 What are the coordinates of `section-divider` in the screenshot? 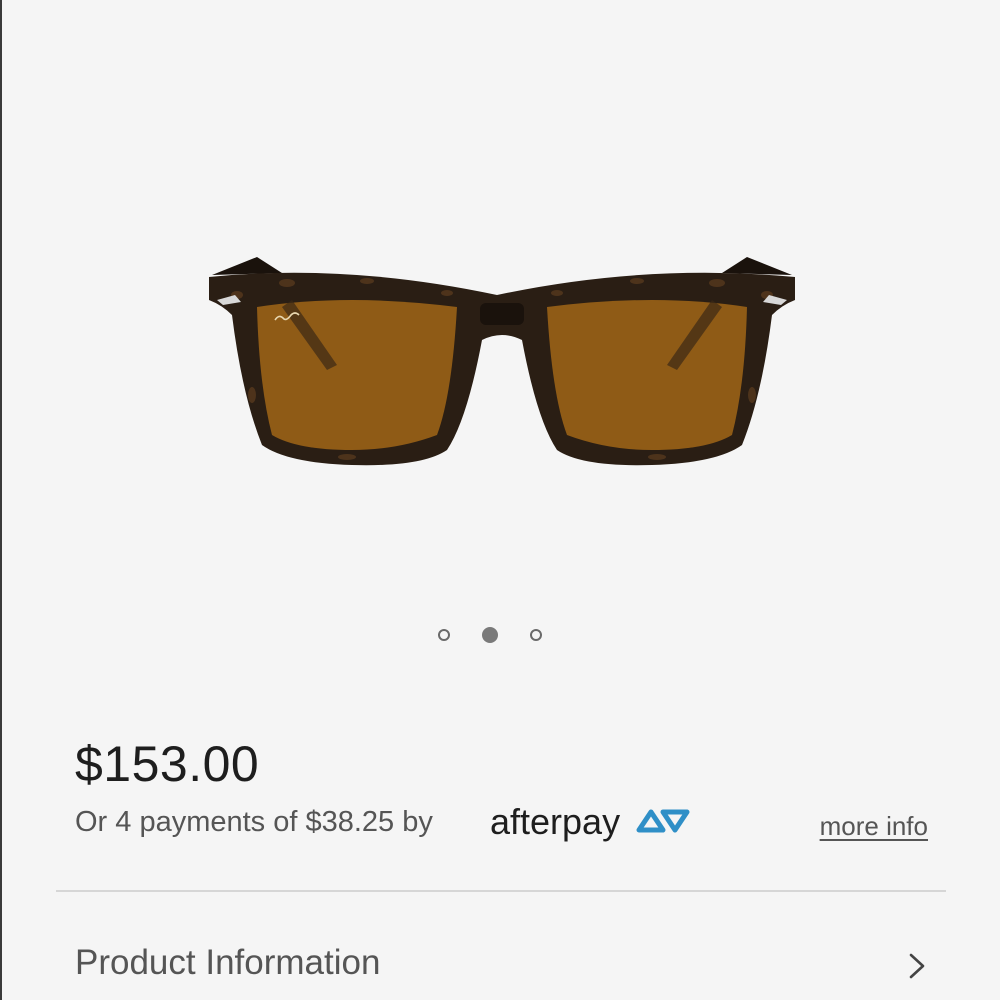 It's located at (501, 891).